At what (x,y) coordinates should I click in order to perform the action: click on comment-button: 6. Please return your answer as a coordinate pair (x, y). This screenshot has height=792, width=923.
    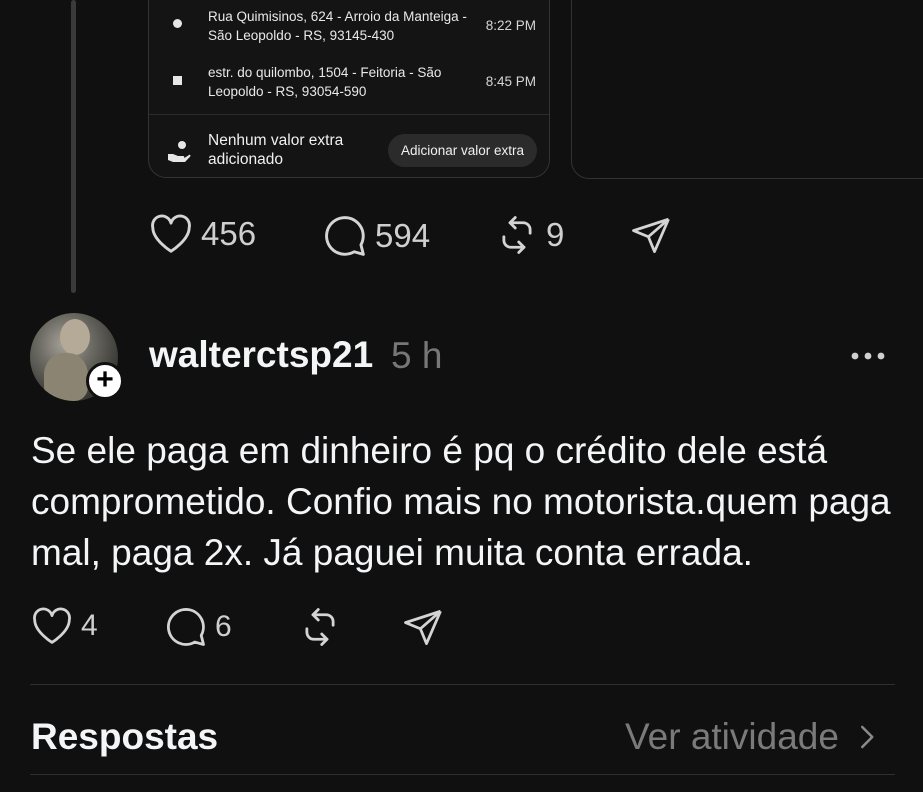
    Looking at the image, I should click on (198, 627).